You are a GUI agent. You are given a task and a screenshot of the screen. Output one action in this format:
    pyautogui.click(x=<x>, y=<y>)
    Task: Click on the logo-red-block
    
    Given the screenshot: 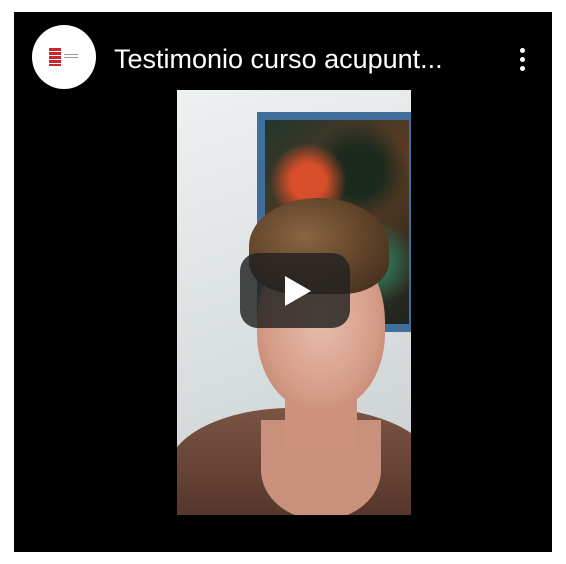 What is the action you would take?
    pyautogui.click(x=55, y=57)
    